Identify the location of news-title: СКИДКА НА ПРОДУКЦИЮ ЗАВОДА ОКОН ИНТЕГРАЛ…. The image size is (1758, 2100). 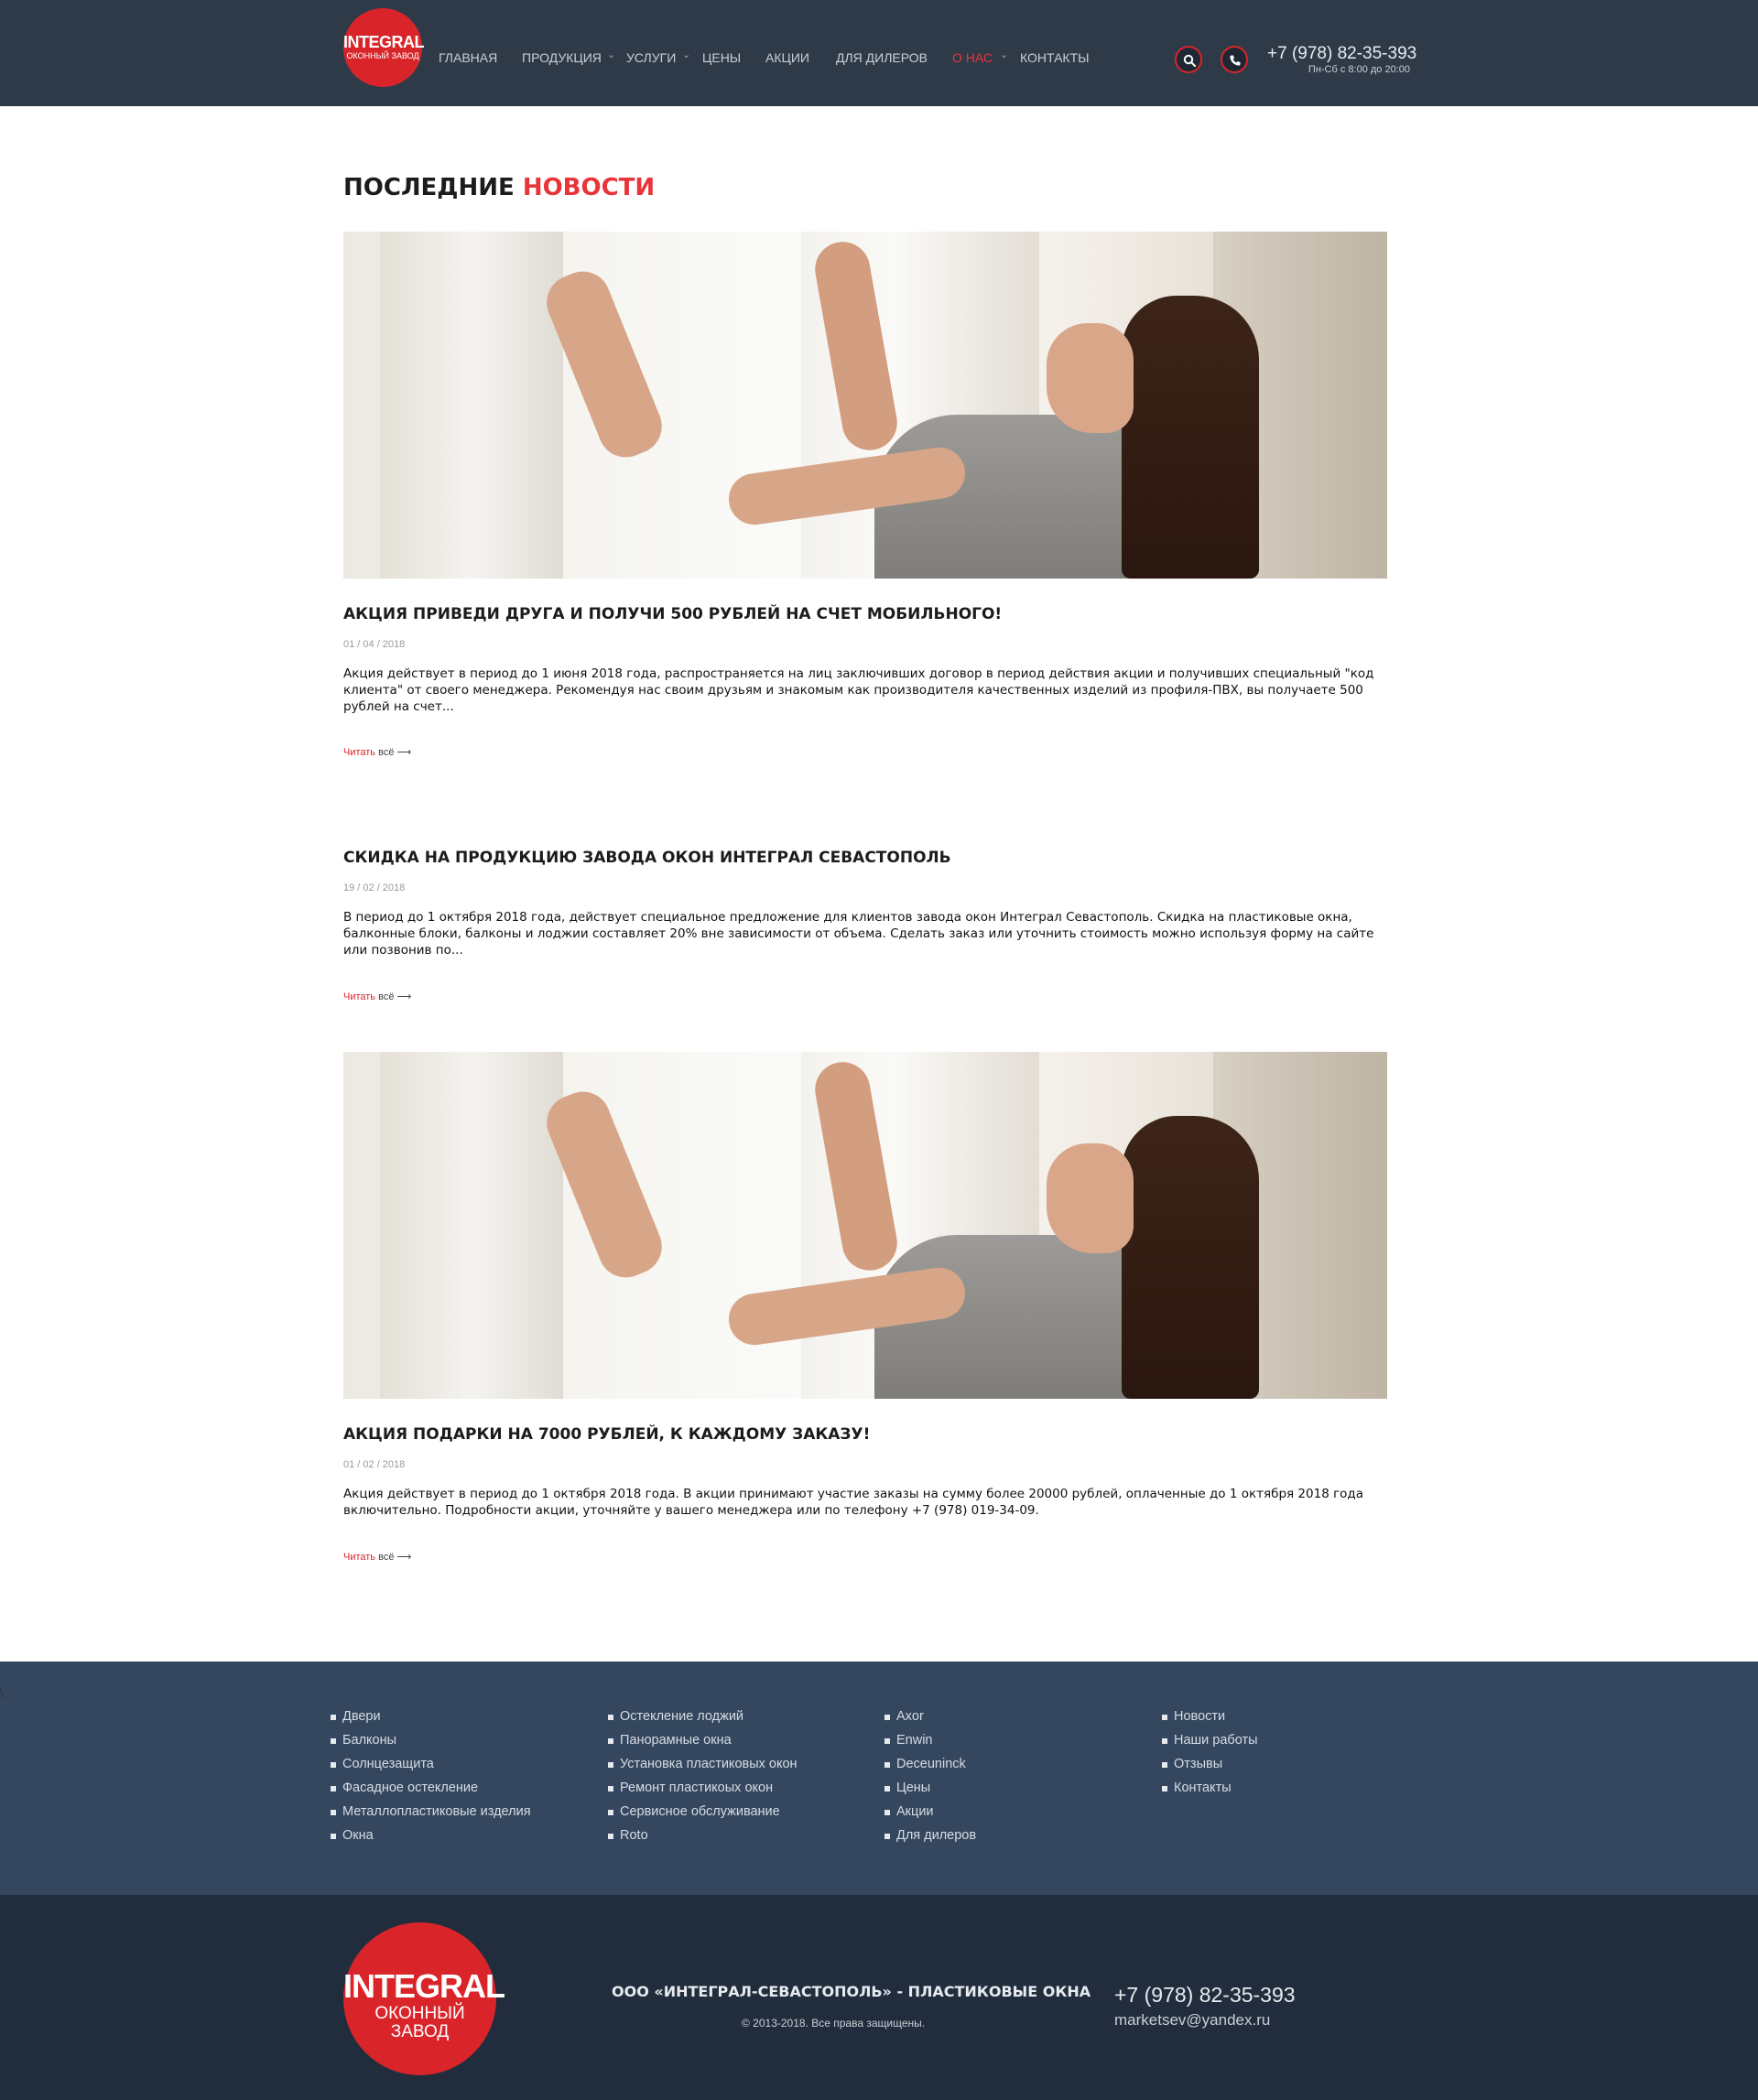
(647, 858).